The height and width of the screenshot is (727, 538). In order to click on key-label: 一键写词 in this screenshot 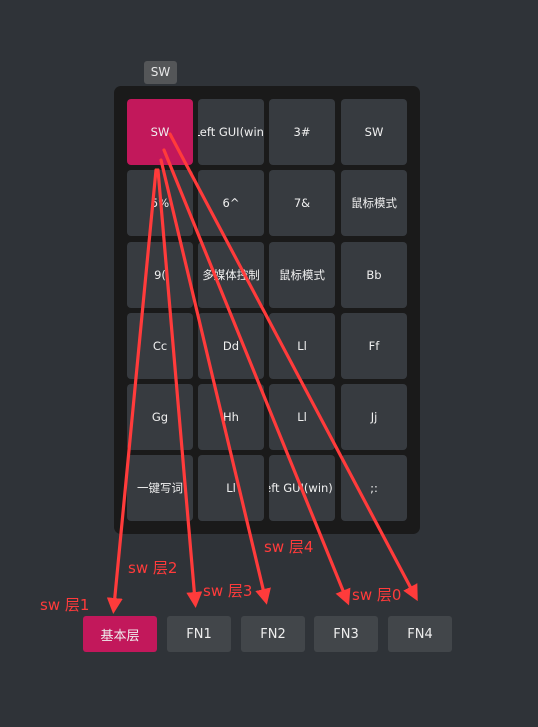, I will do `click(160, 488)`.